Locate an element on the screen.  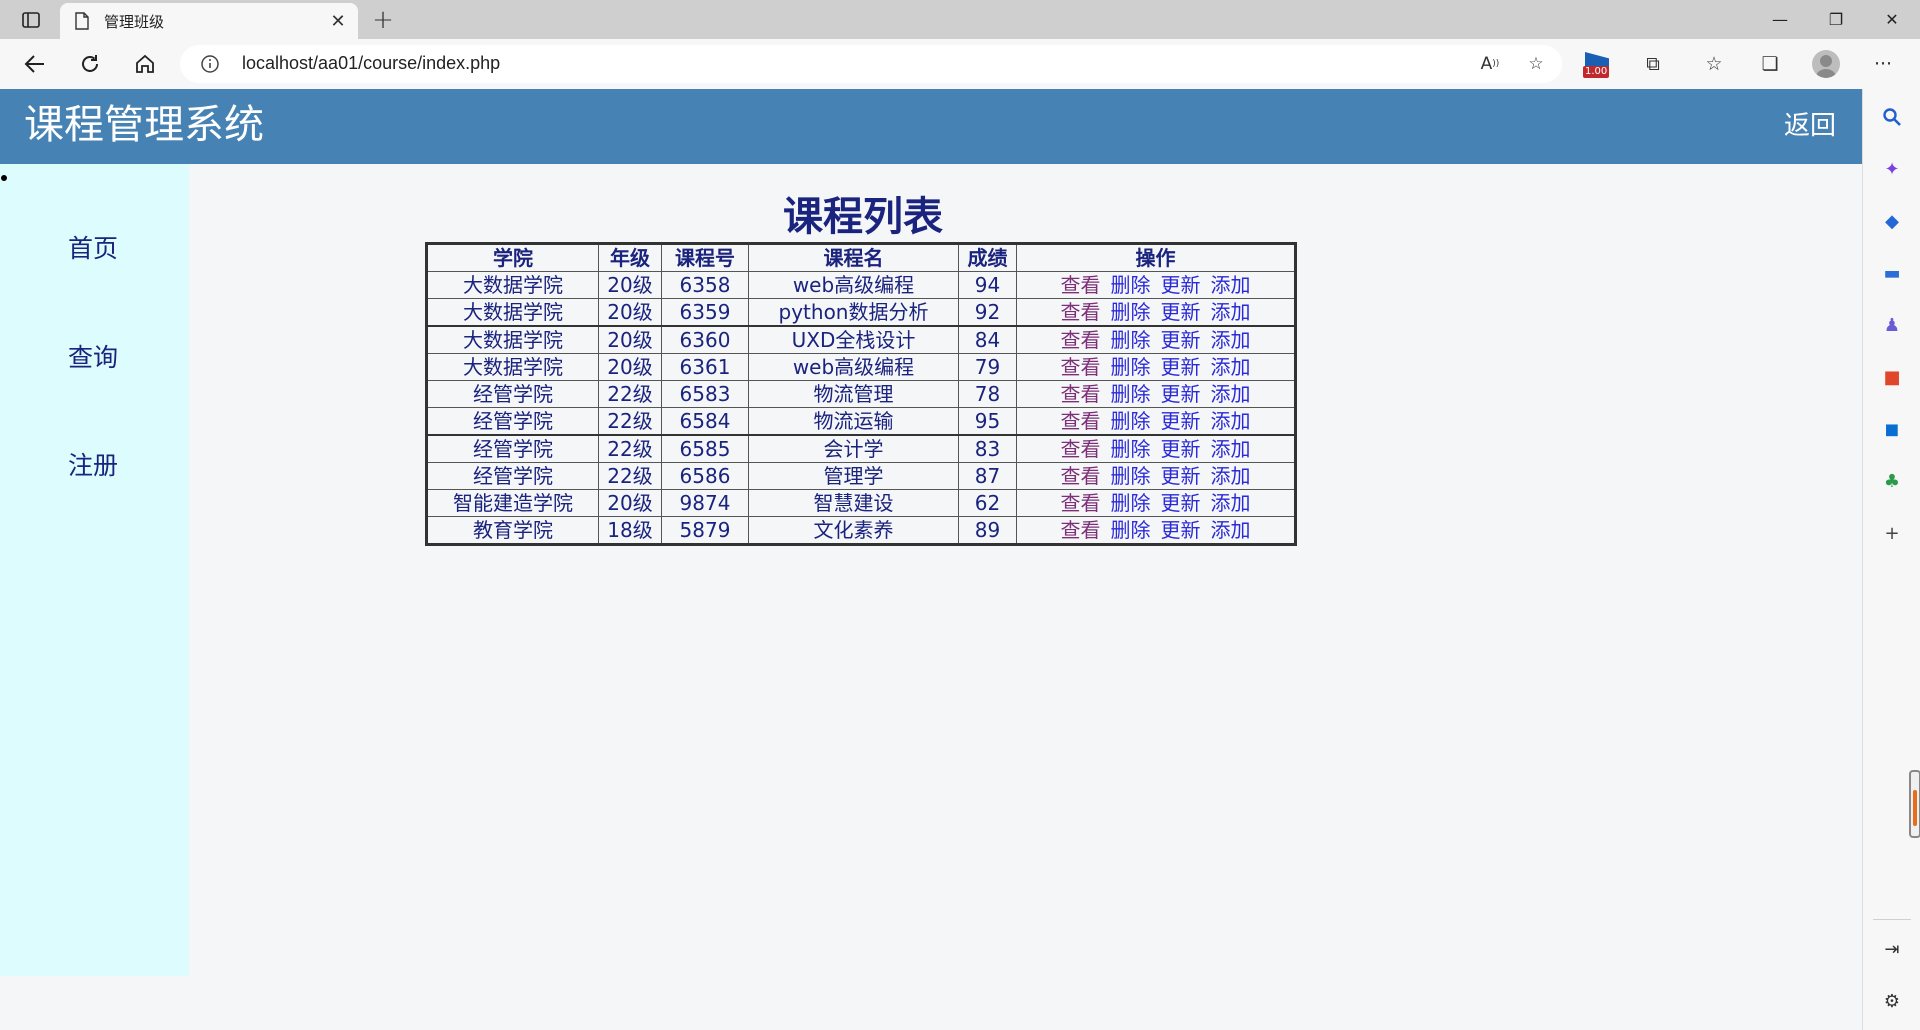
restore-button: ❐ is located at coordinates (1836, 19).